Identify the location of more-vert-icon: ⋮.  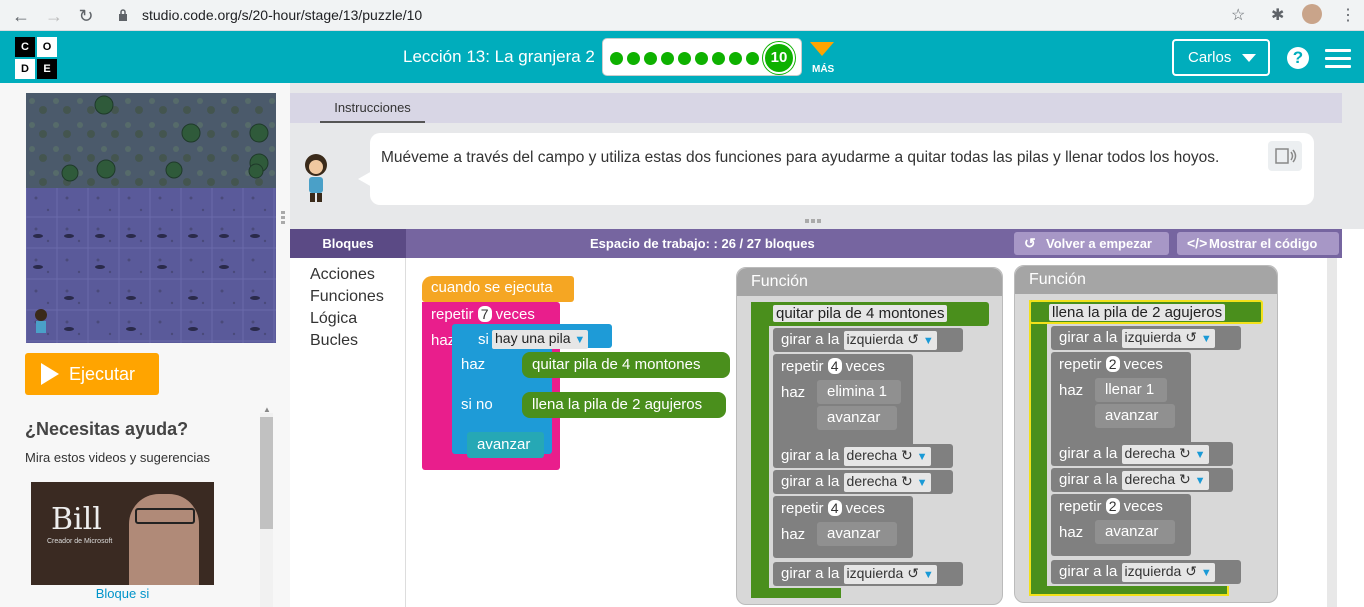
(1348, 16).